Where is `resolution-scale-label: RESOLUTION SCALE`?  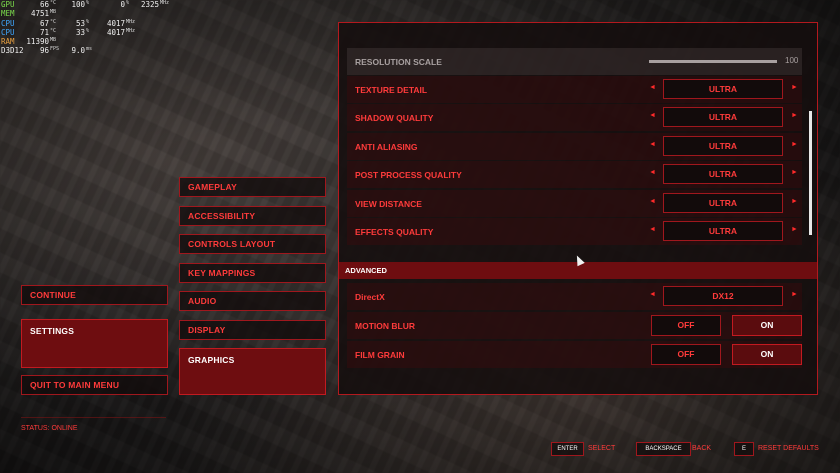 resolution-scale-label: RESOLUTION SCALE is located at coordinates (398, 62).